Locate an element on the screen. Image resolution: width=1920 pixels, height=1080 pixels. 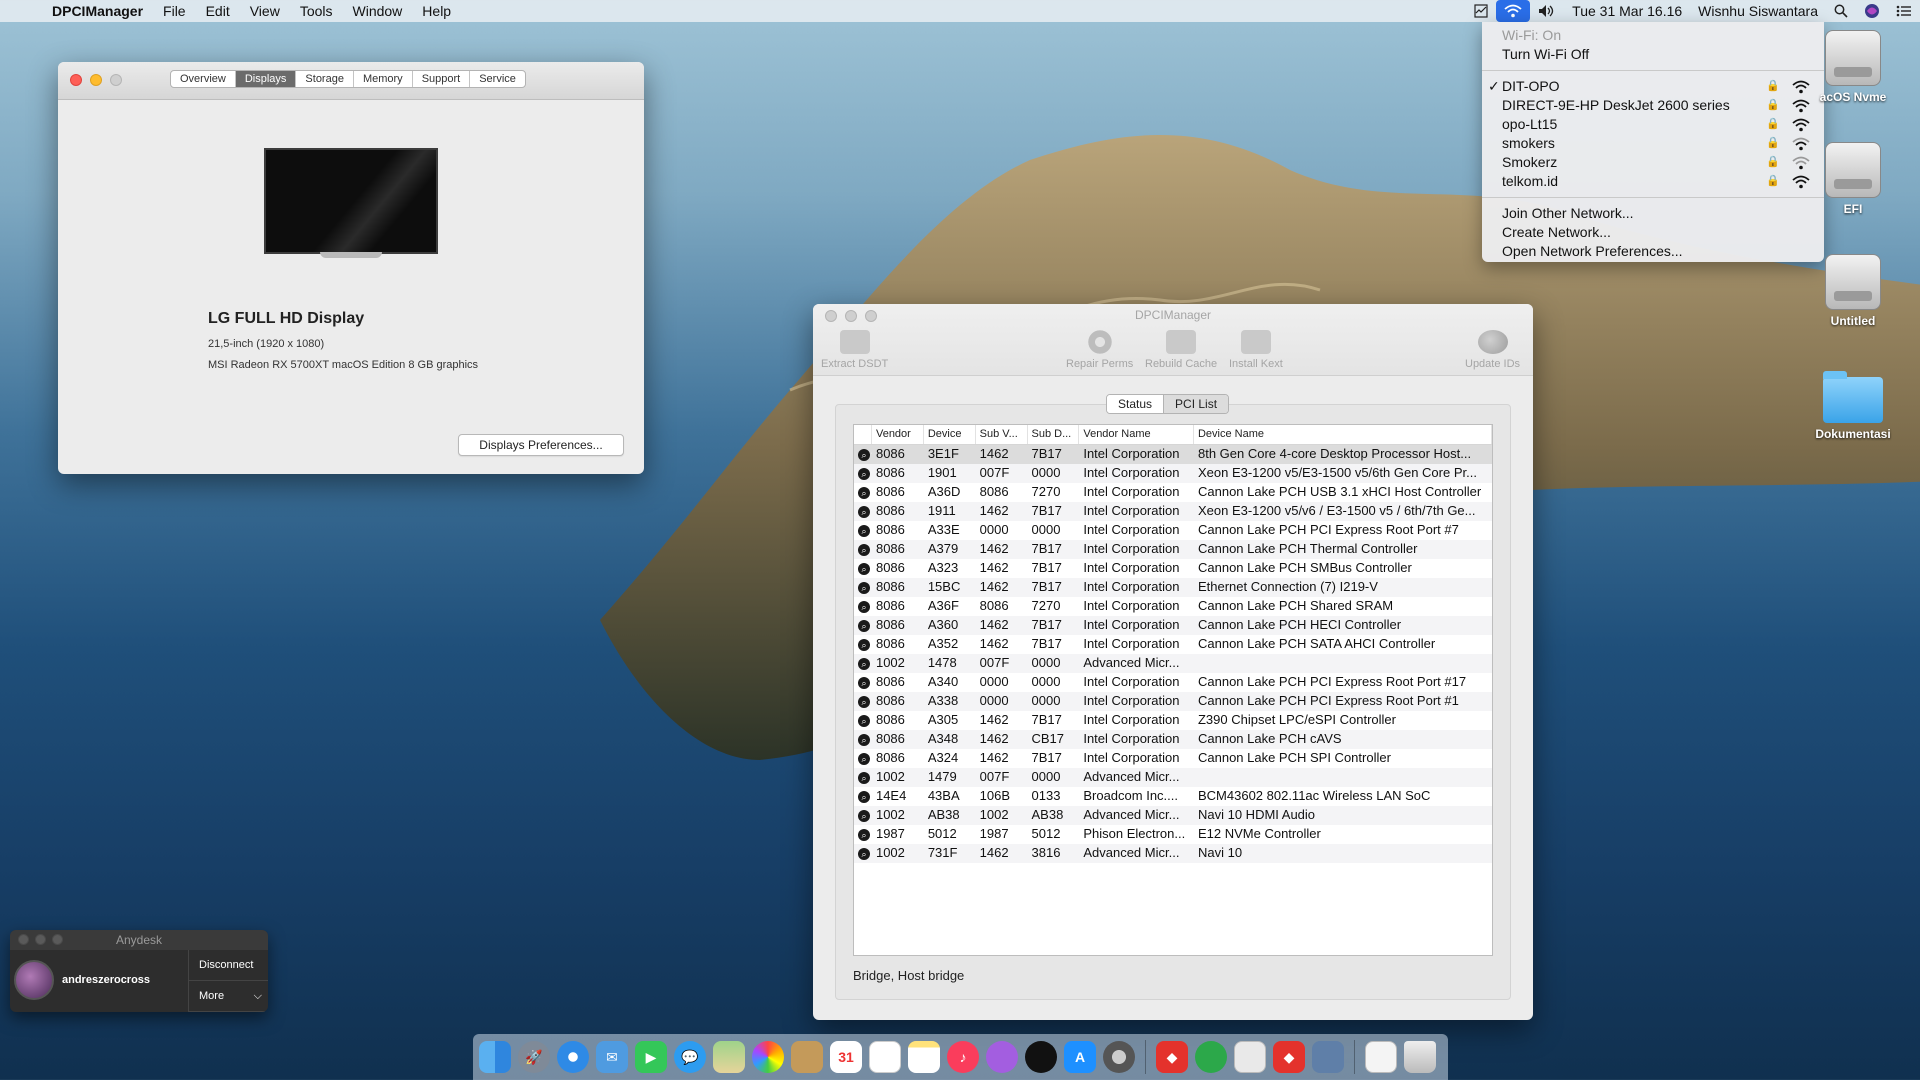
menu-view: View is located at coordinates (265, 11).